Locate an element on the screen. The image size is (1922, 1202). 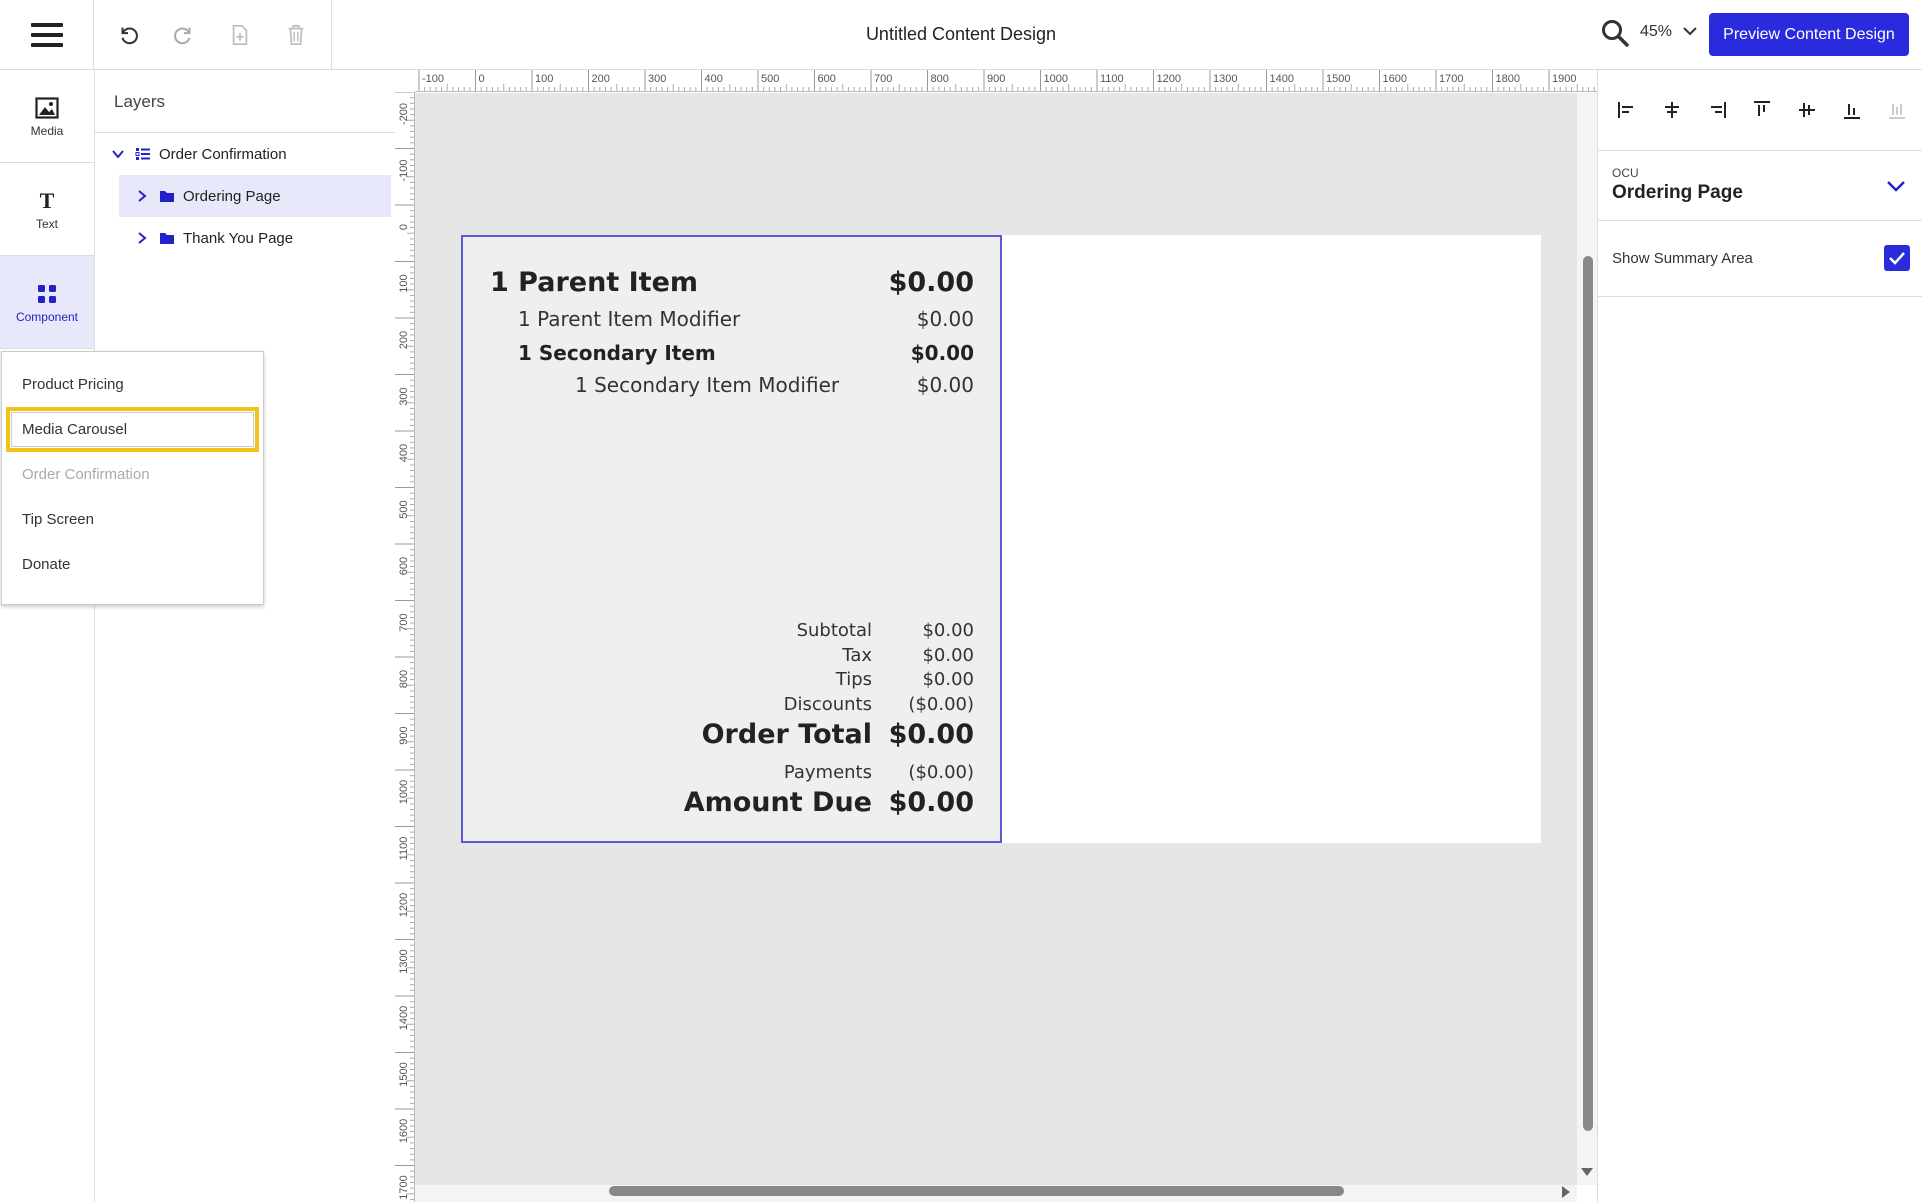
align-bottom-icon is located at coordinates (1852, 111).